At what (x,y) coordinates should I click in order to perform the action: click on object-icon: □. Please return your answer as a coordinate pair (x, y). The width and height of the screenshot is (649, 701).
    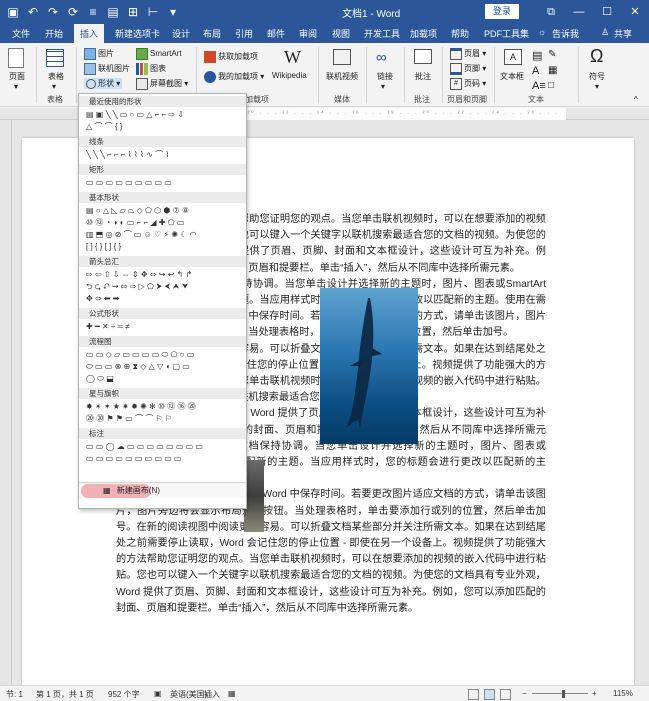
    Looking at the image, I should click on (551, 85).